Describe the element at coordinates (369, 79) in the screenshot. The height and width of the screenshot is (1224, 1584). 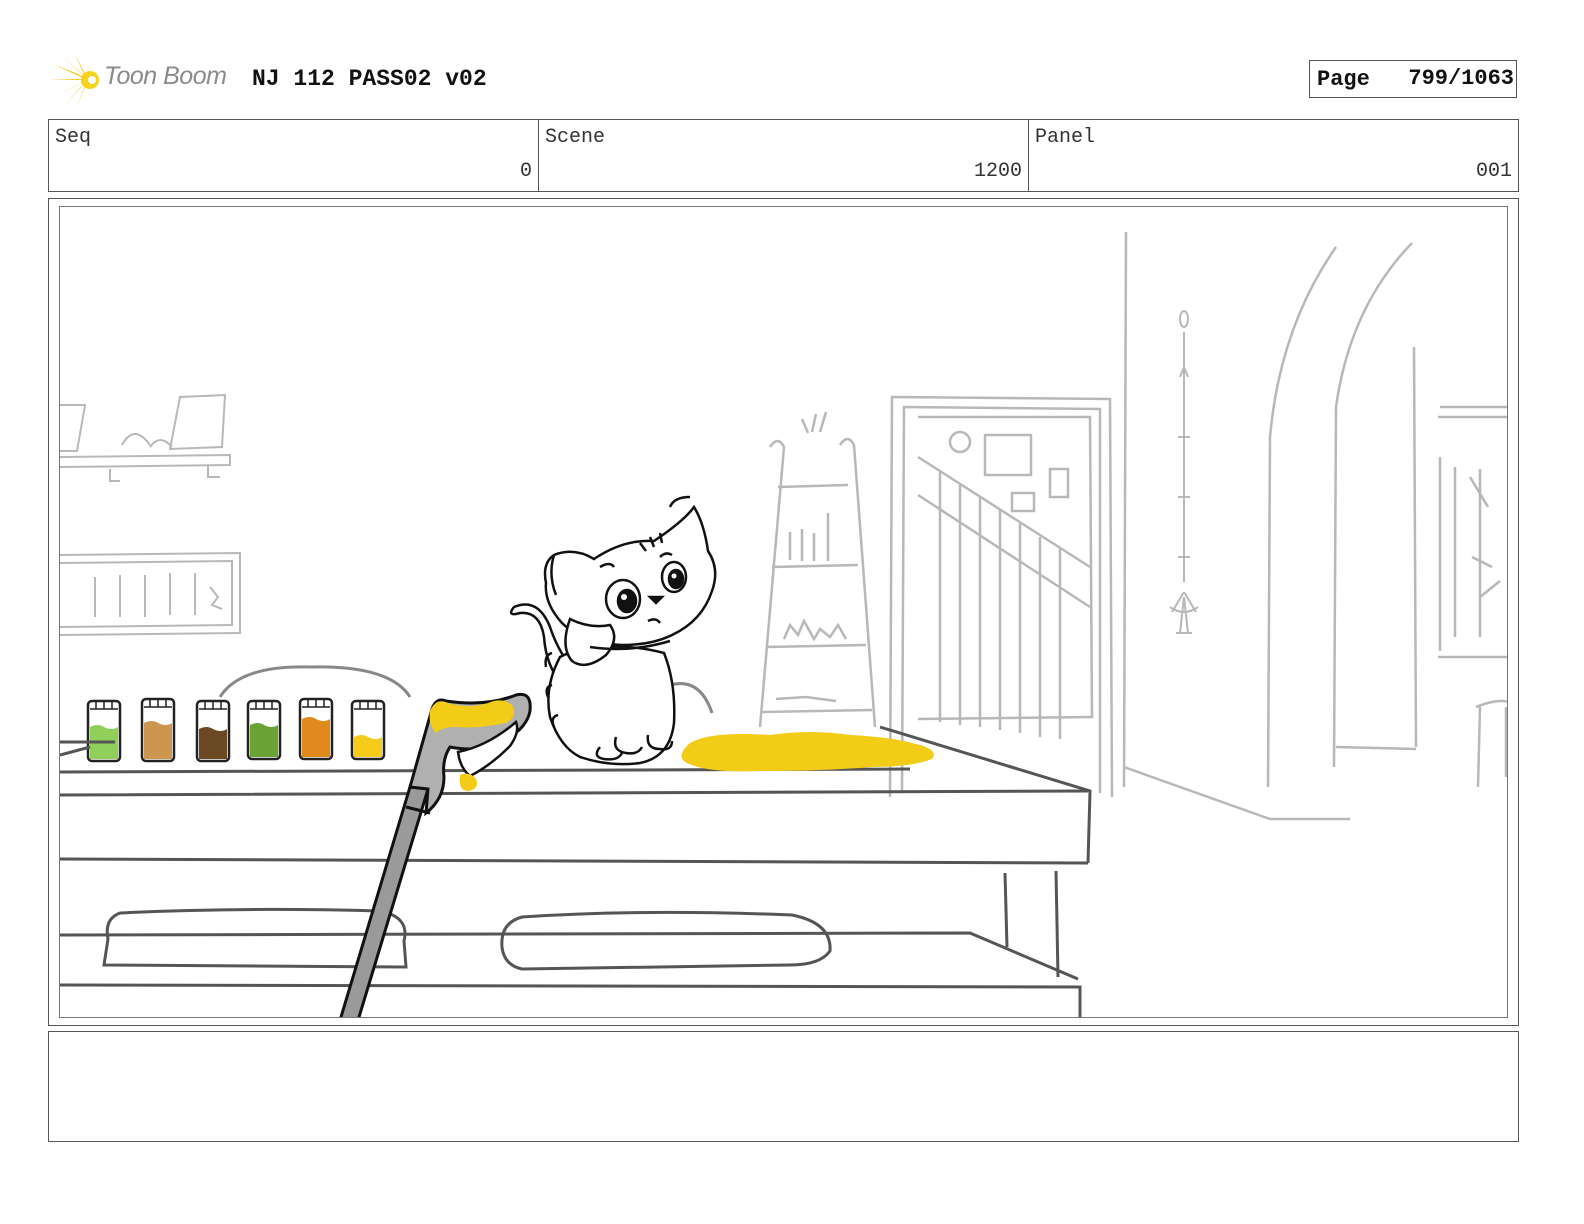
I see `document-title: NJ 112 PASS02 v02` at that location.